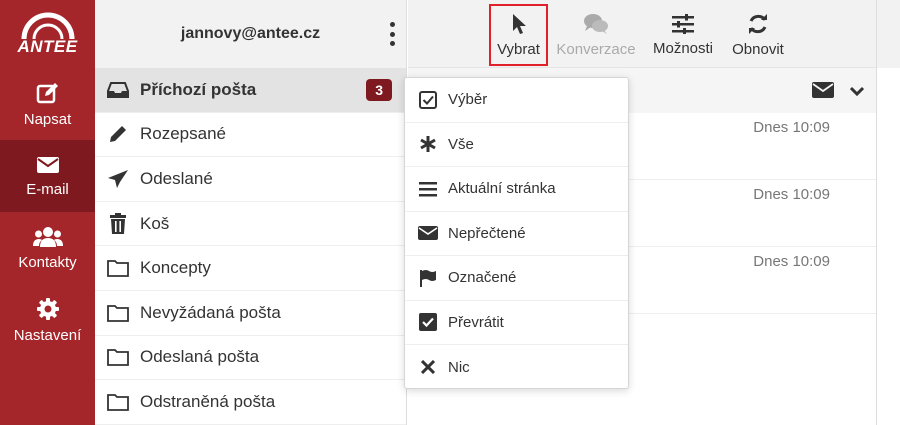  I want to click on folder-sent: Odeslané, so click(250, 179).